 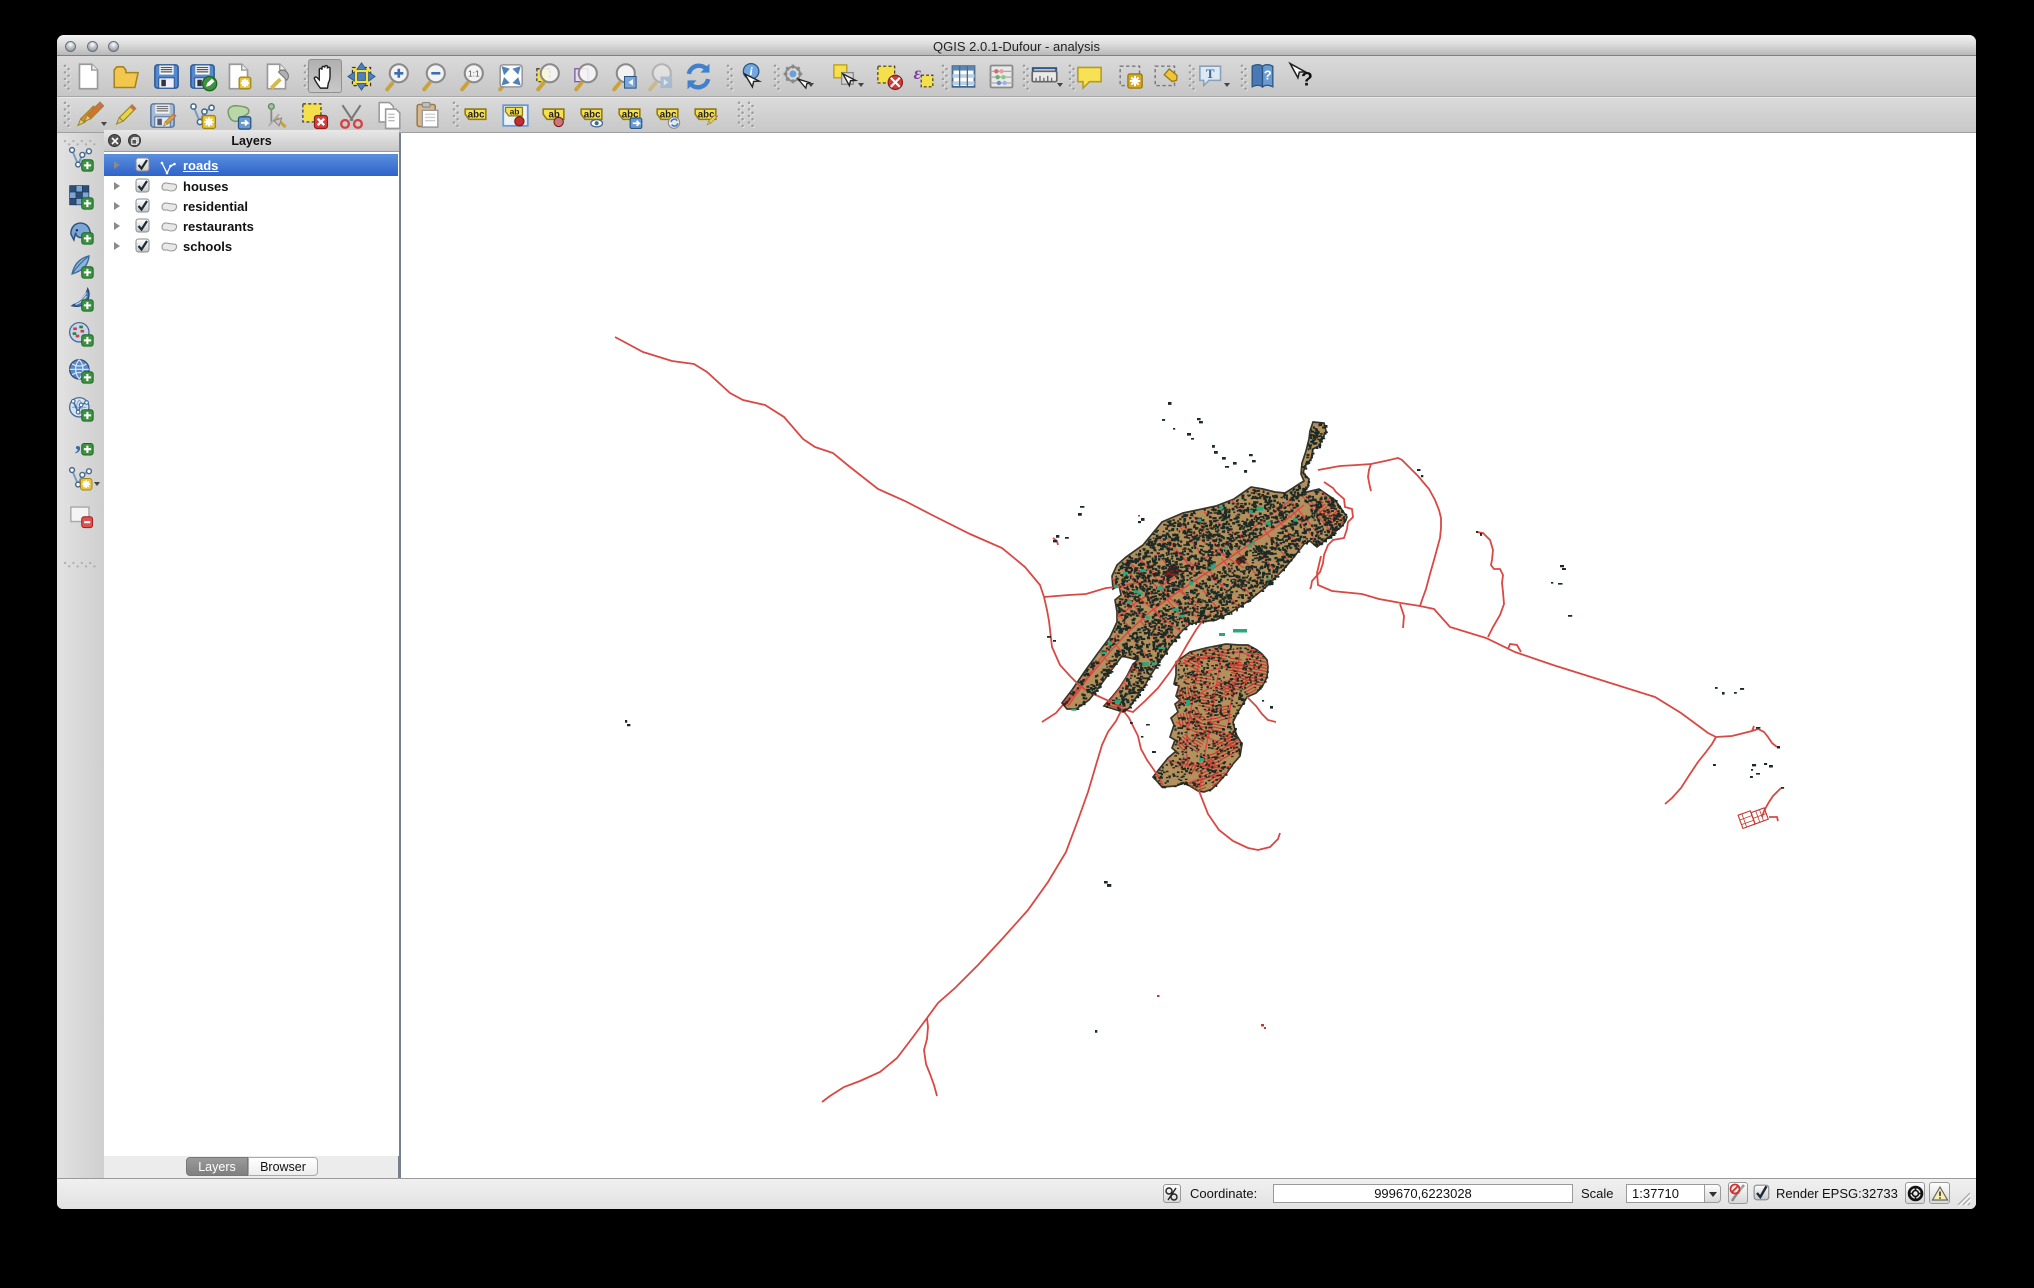 What do you see at coordinates (1209, 72) in the screenshot?
I see `svg-text: T` at bounding box center [1209, 72].